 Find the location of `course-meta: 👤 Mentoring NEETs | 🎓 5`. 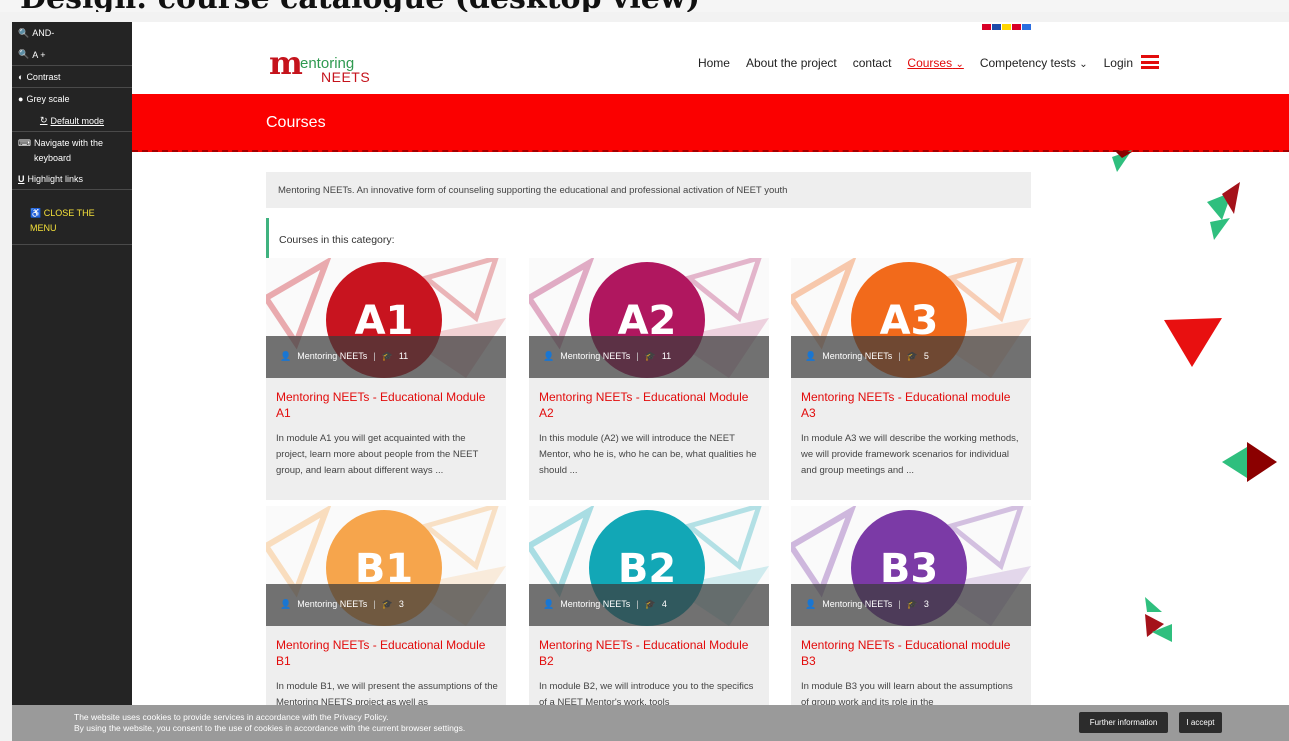

course-meta: 👤 Mentoring NEETs | 🎓 5 is located at coordinates (911, 357).